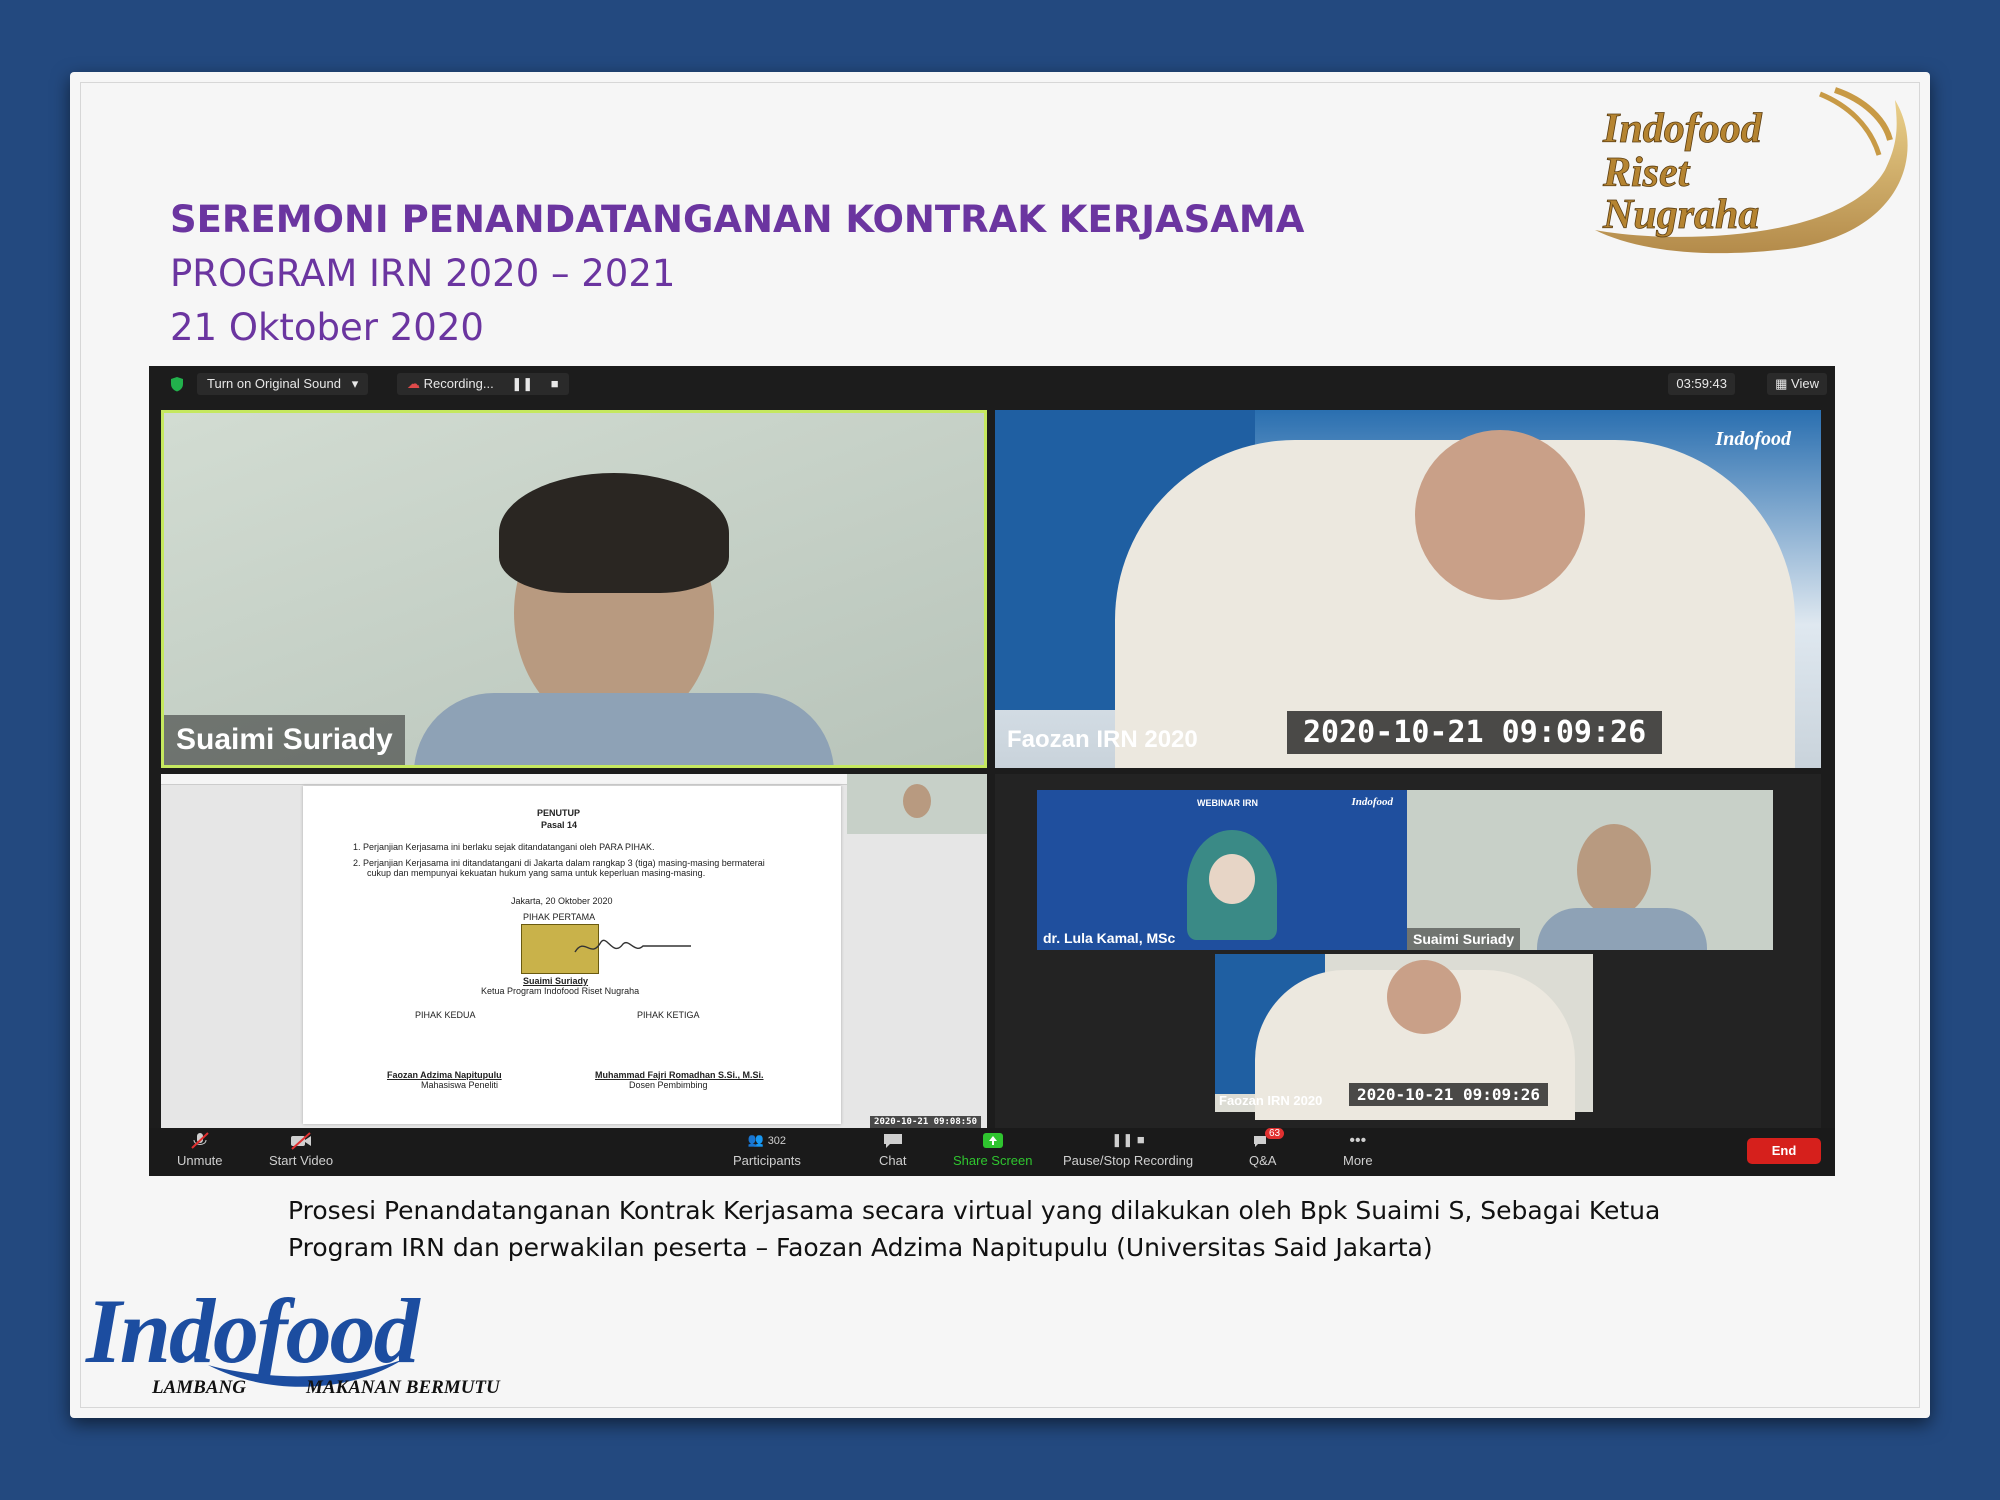 This screenshot has width=2000, height=1500. Describe the element at coordinates (200, 1150) in the screenshot. I see `unmute-button: Unmute` at that location.